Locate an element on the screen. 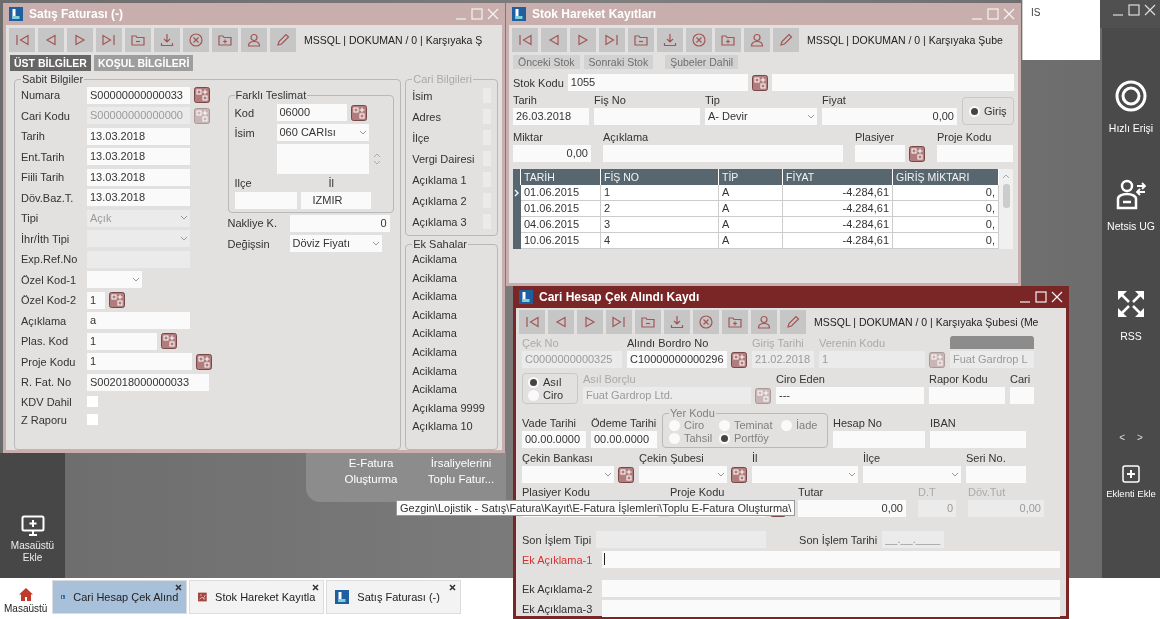  column-header: FİŞ NO is located at coordinates (660, 177).